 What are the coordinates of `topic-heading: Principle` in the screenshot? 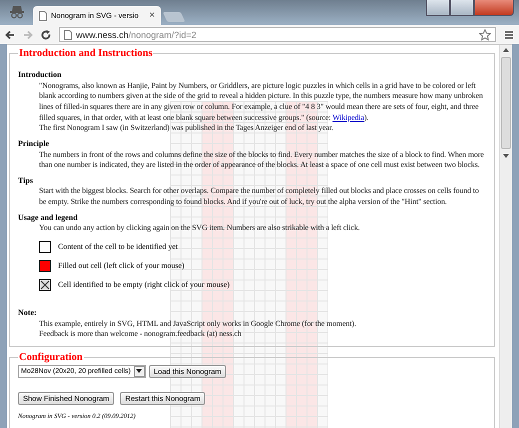 It's located at (34, 144).